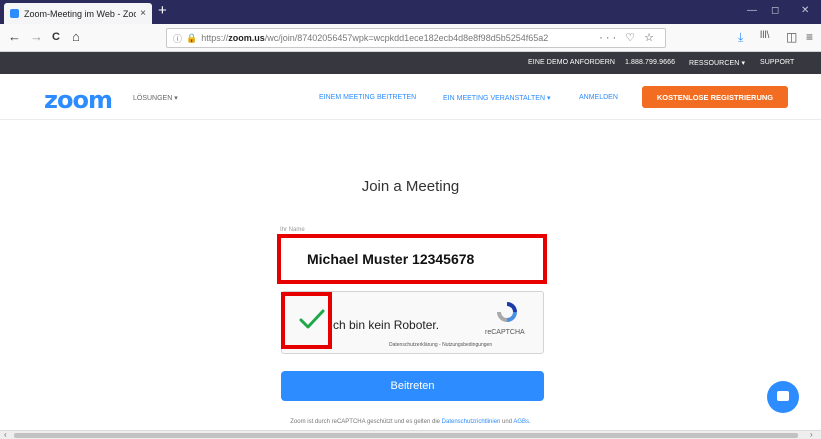 The image size is (821, 439). Describe the element at coordinates (78, 100) in the screenshot. I see `zoom-logo: zoom` at that location.